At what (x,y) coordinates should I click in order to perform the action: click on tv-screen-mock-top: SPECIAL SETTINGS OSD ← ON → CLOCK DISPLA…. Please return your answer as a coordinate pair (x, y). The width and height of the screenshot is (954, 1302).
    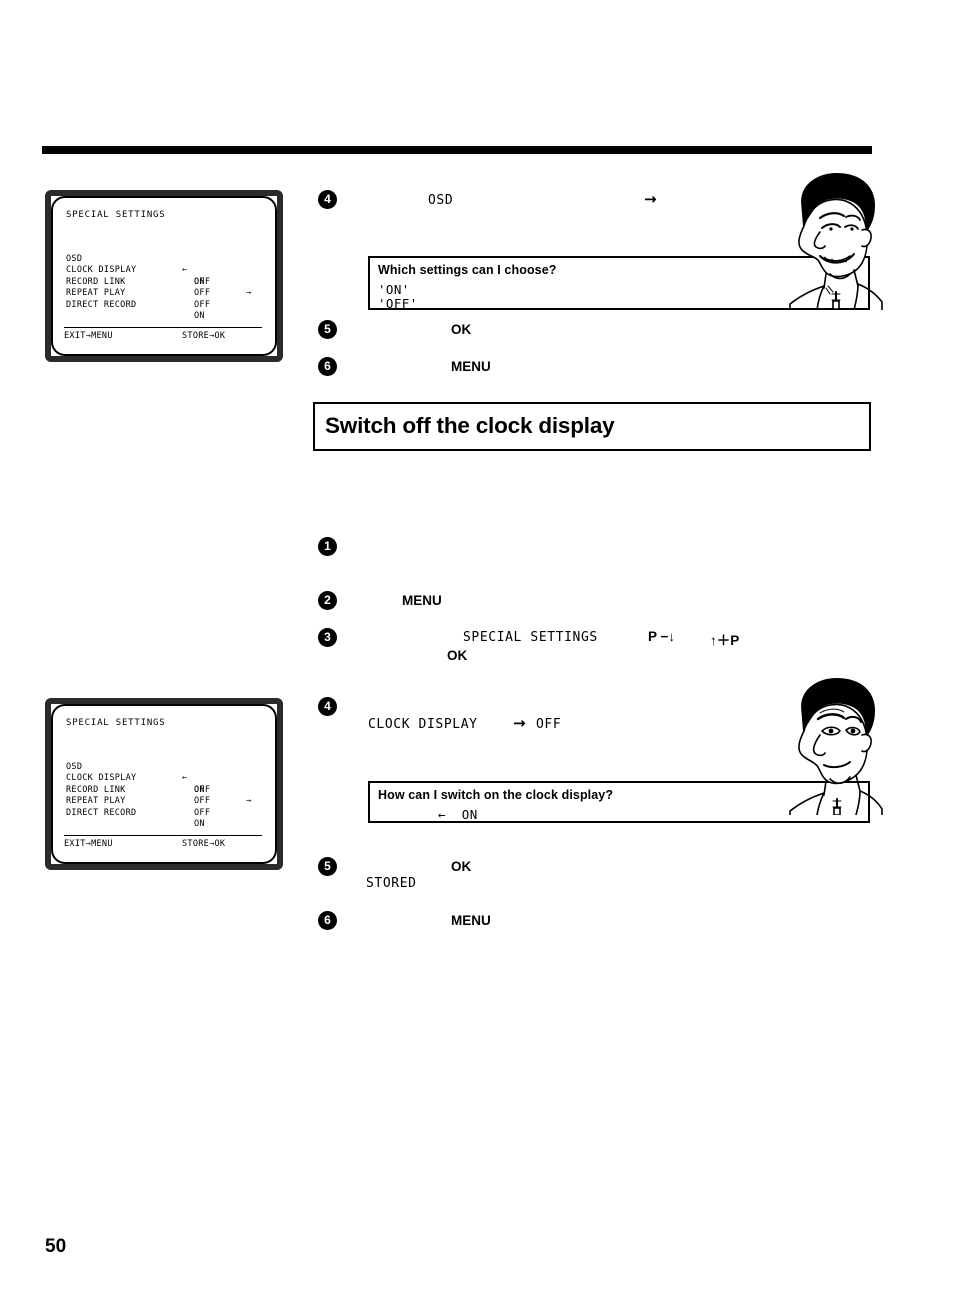
    Looking at the image, I should click on (164, 276).